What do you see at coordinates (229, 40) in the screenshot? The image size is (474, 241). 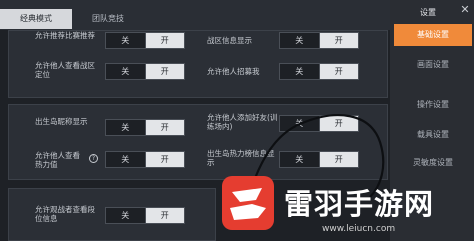 I see `row-label: 战区信息显示` at bounding box center [229, 40].